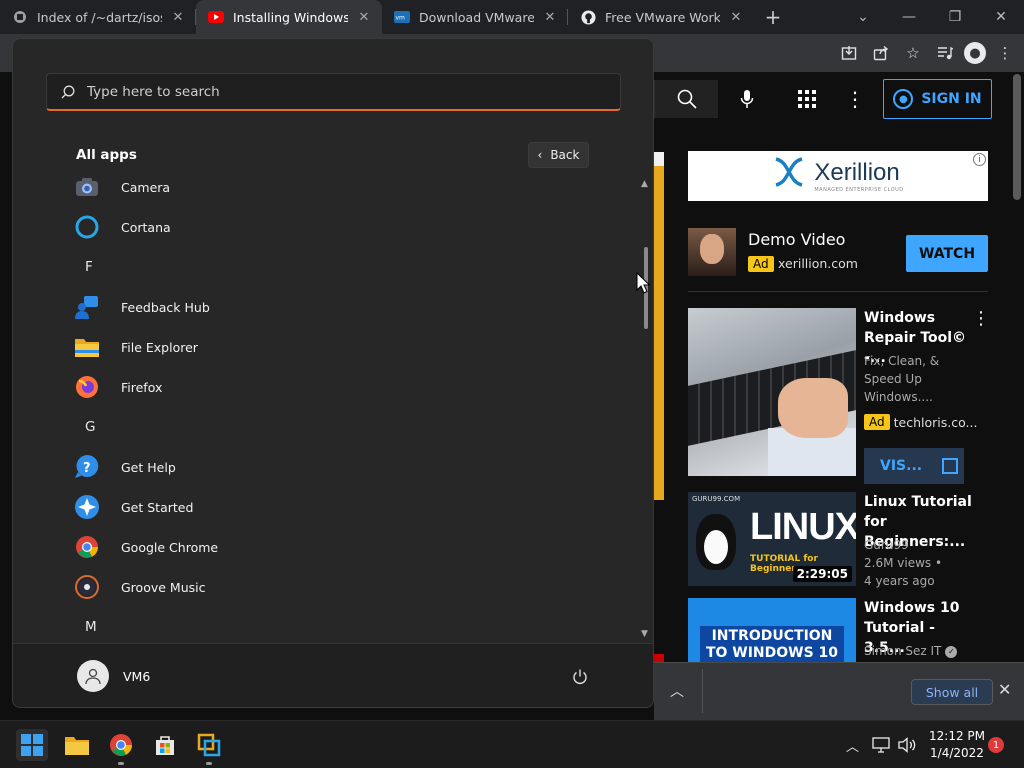  I want to click on tab-download-vmware: vm Download VMware Wo ✕, so click(475, 17).